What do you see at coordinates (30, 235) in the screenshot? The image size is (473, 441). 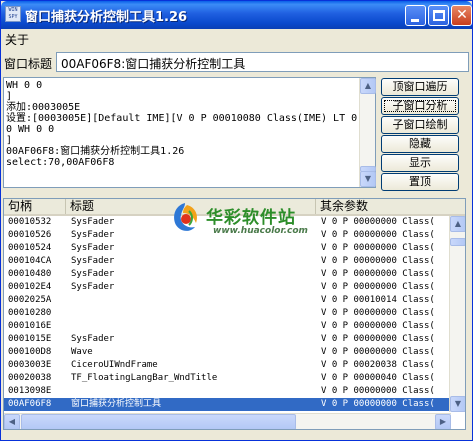 I see `cell-handle: 00010526` at bounding box center [30, 235].